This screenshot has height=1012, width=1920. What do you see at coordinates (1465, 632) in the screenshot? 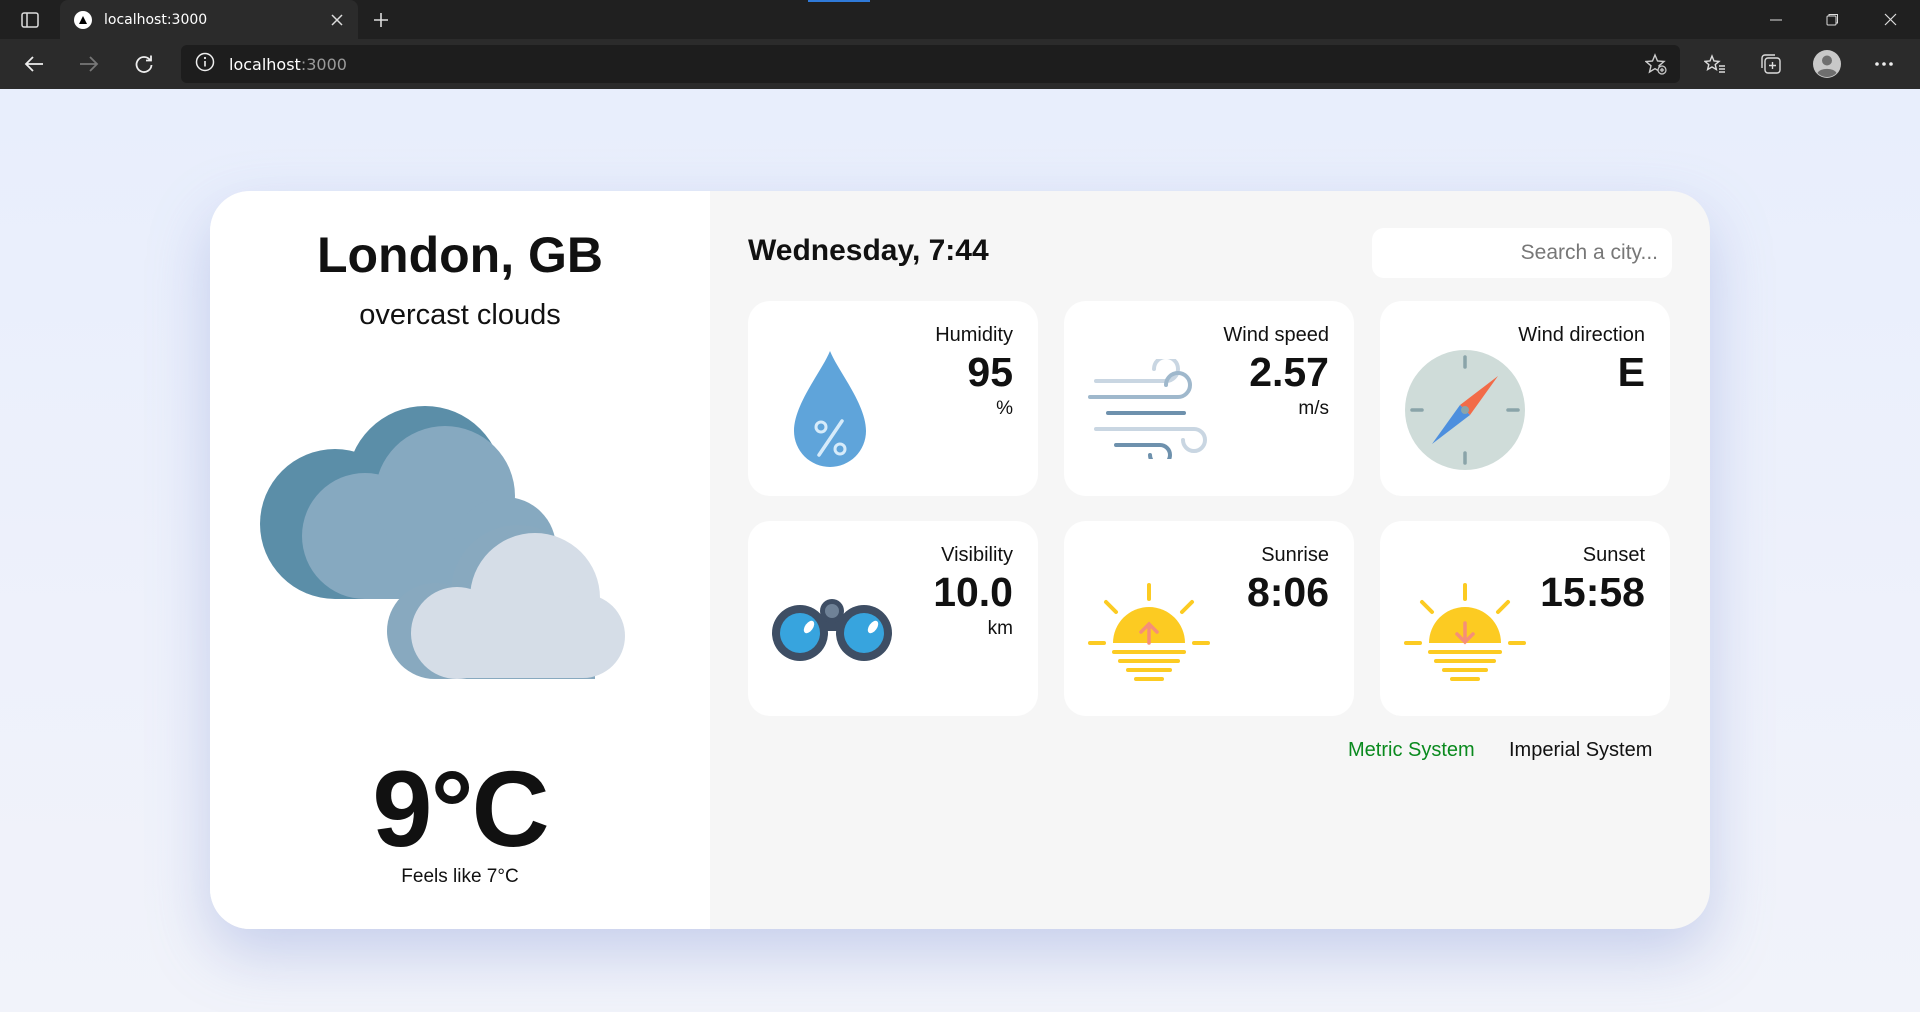
I see `sunset-icon` at bounding box center [1465, 632].